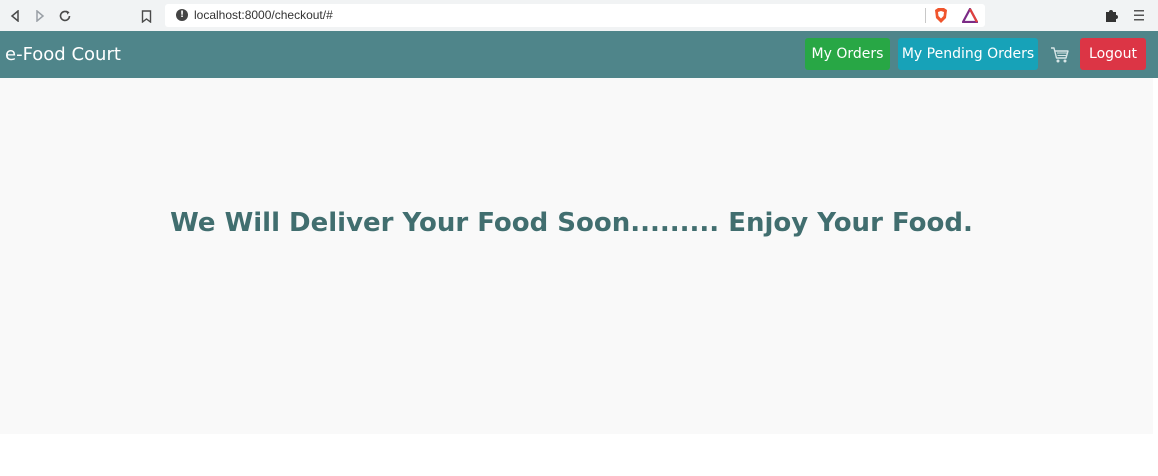 Image resolution: width=1158 pixels, height=476 pixels. What do you see at coordinates (1113, 54) in the screenshot?
I see `logout-button: Logout` at bounding box center [1113, 54].